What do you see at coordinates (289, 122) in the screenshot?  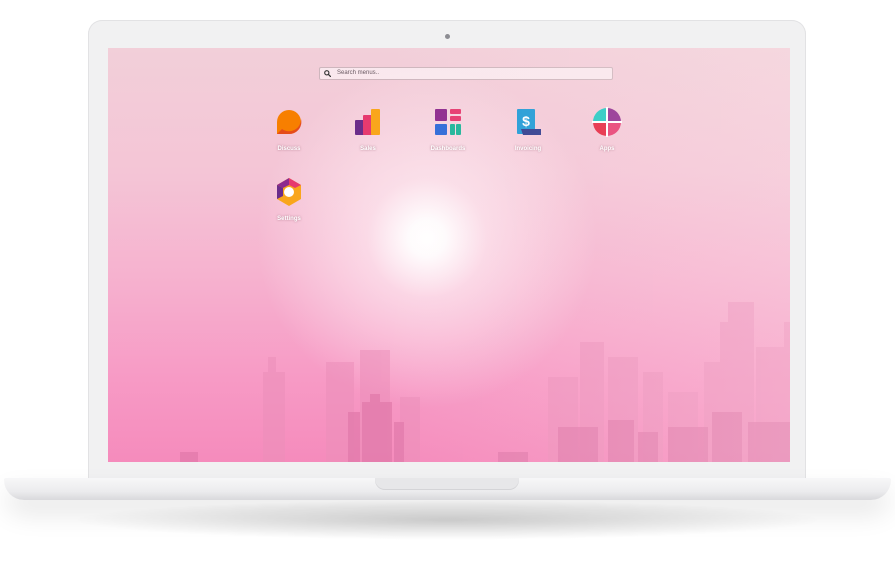 I see `discuss-icon` at bounding box center [289, 122].